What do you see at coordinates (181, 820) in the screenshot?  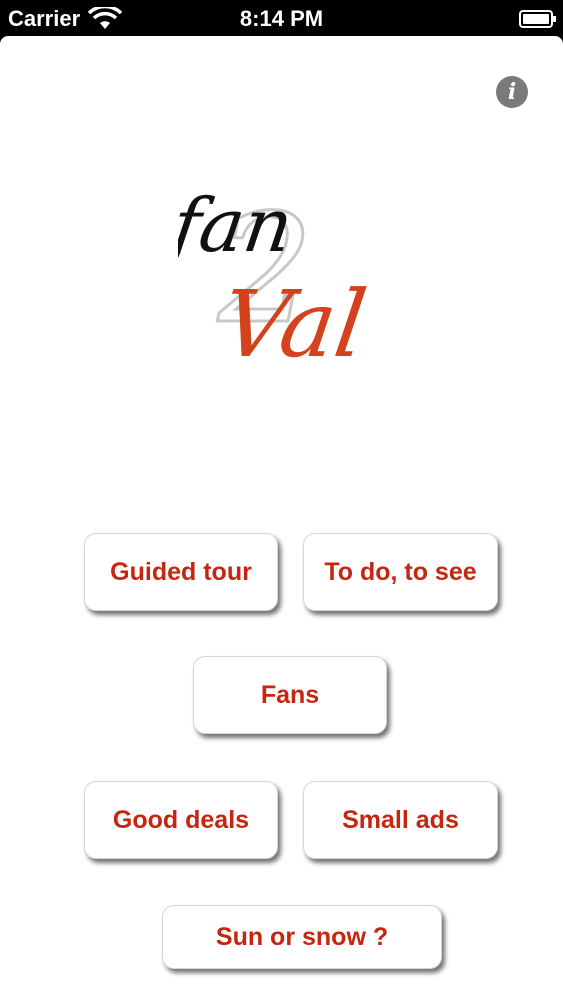 I see `good-deals-button: Good deals` at bounding box center [181, 820].